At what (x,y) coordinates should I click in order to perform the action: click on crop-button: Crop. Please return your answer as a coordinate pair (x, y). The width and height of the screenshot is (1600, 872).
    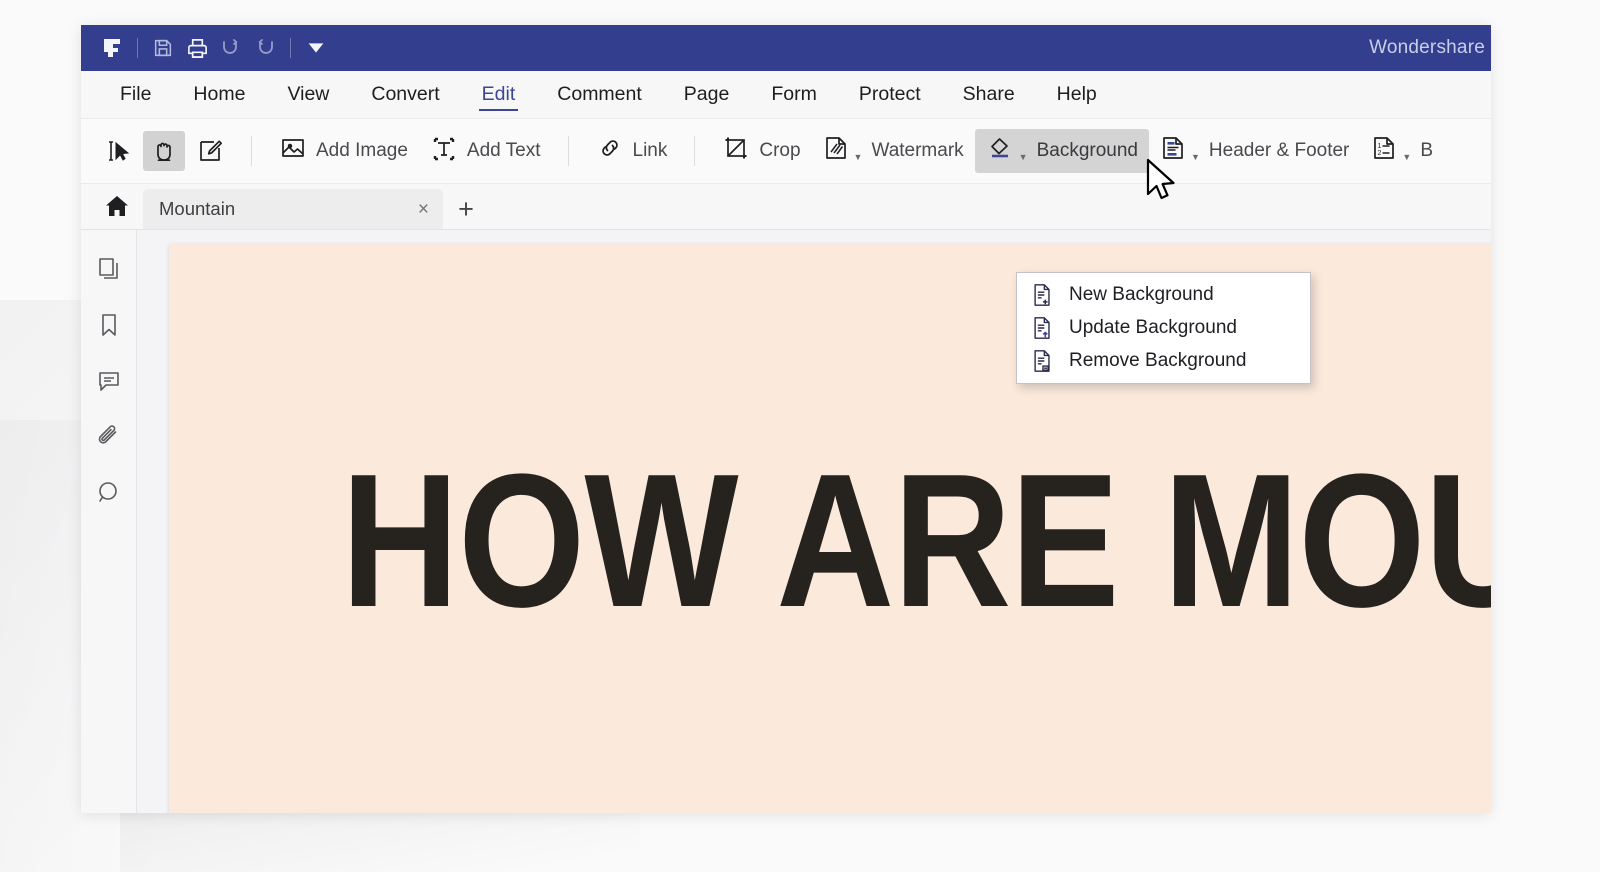
    Looking at the image, I should click on (761, 151).